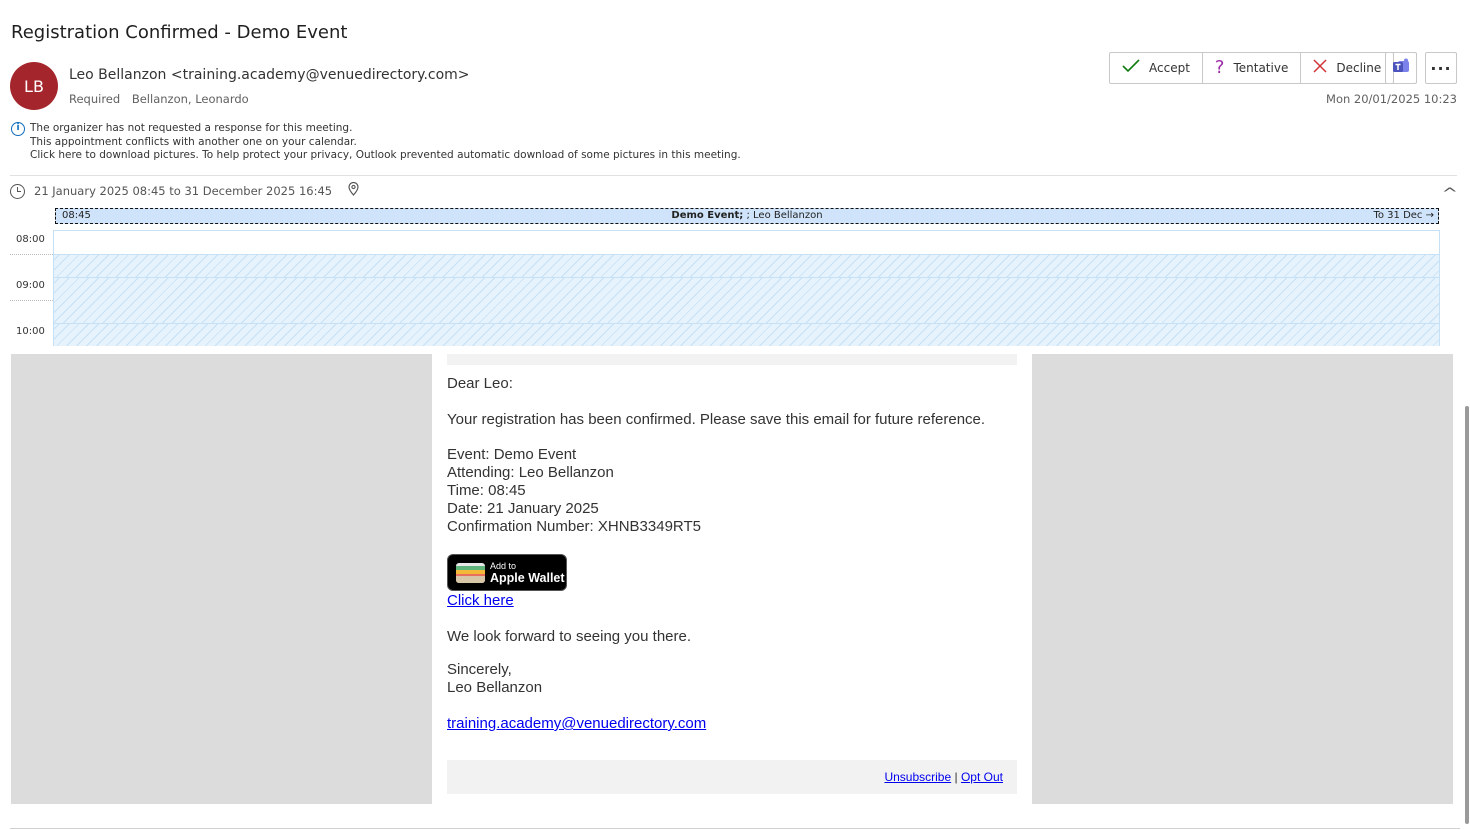 The image size is (1470, 830). Describe the element at coordinates (34, 86) in the screenshot. I see `sender-avatar: LB` at that location.